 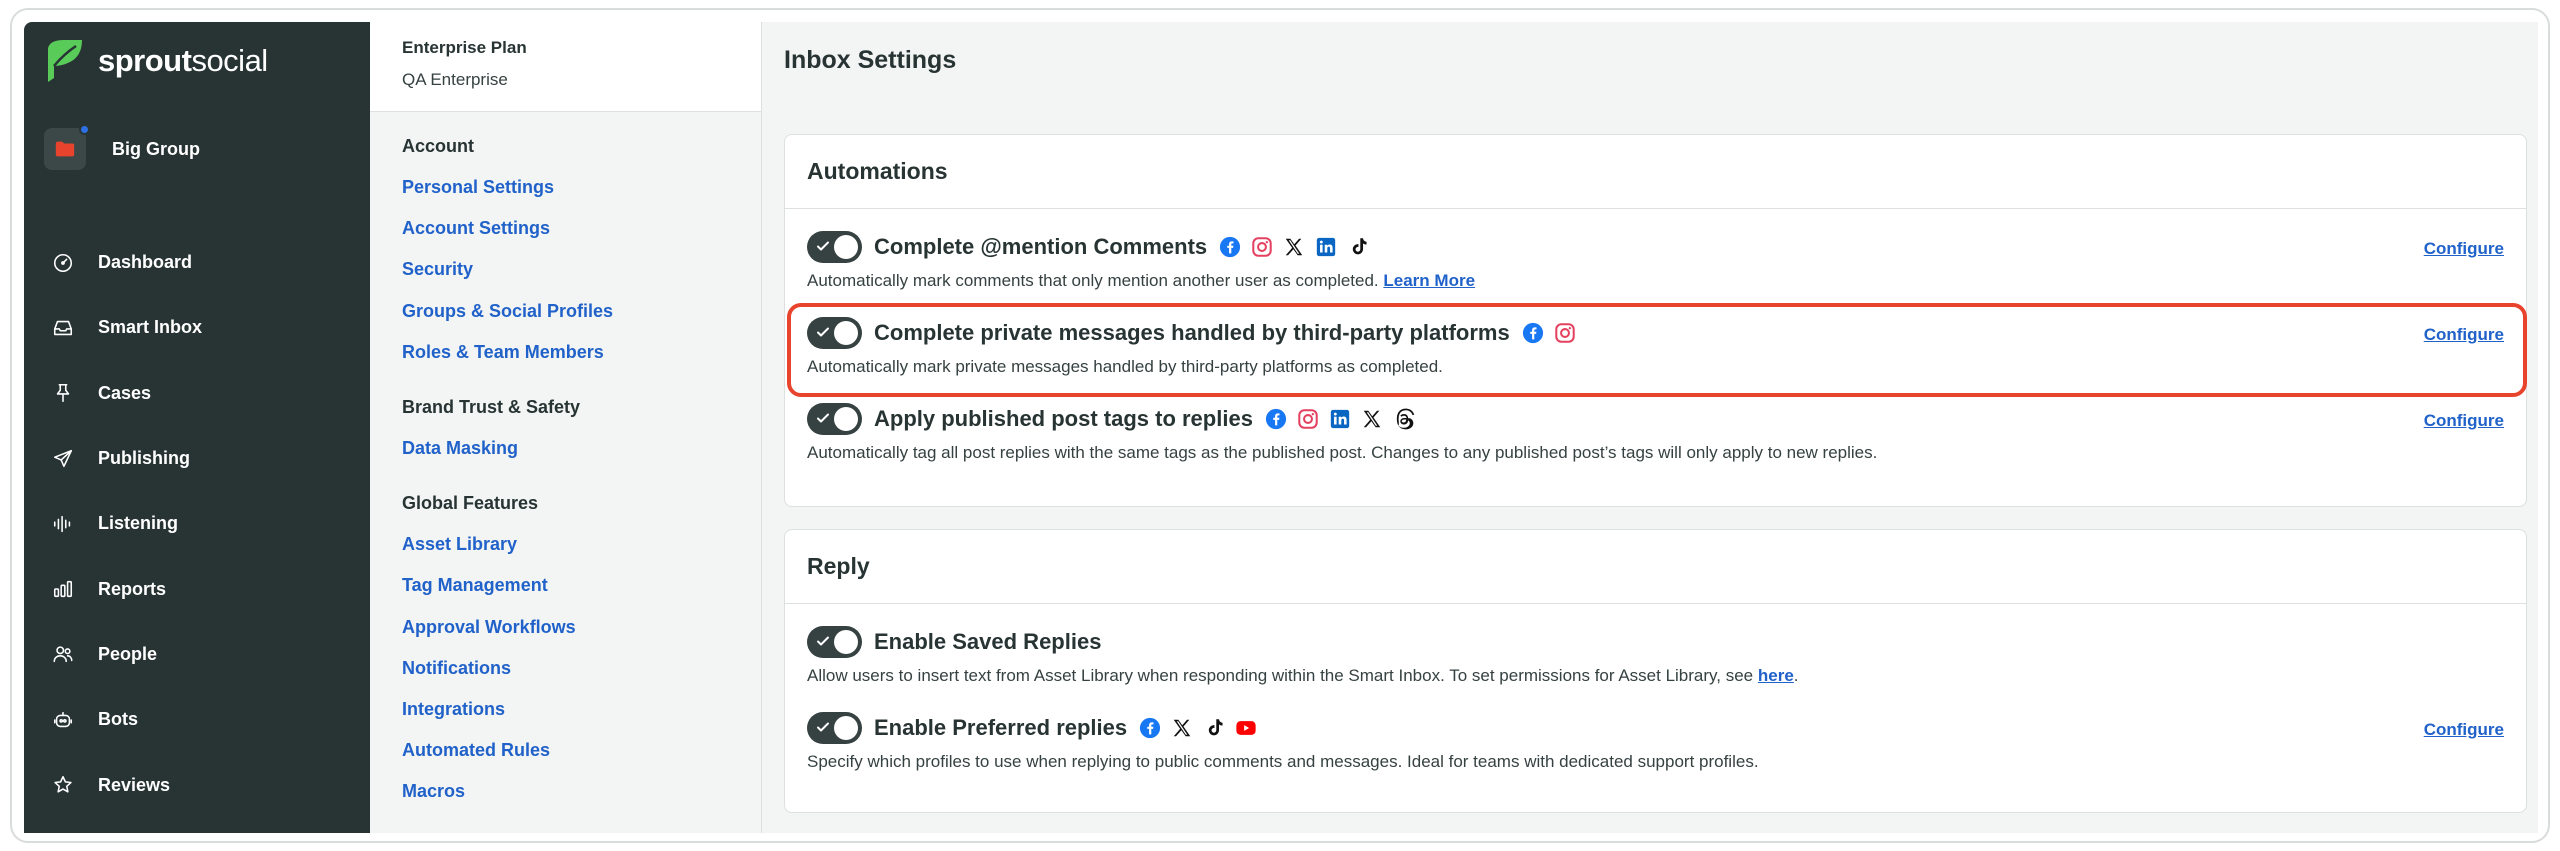 I want to click on nav-label: Bots, so click(x=118, y=719).